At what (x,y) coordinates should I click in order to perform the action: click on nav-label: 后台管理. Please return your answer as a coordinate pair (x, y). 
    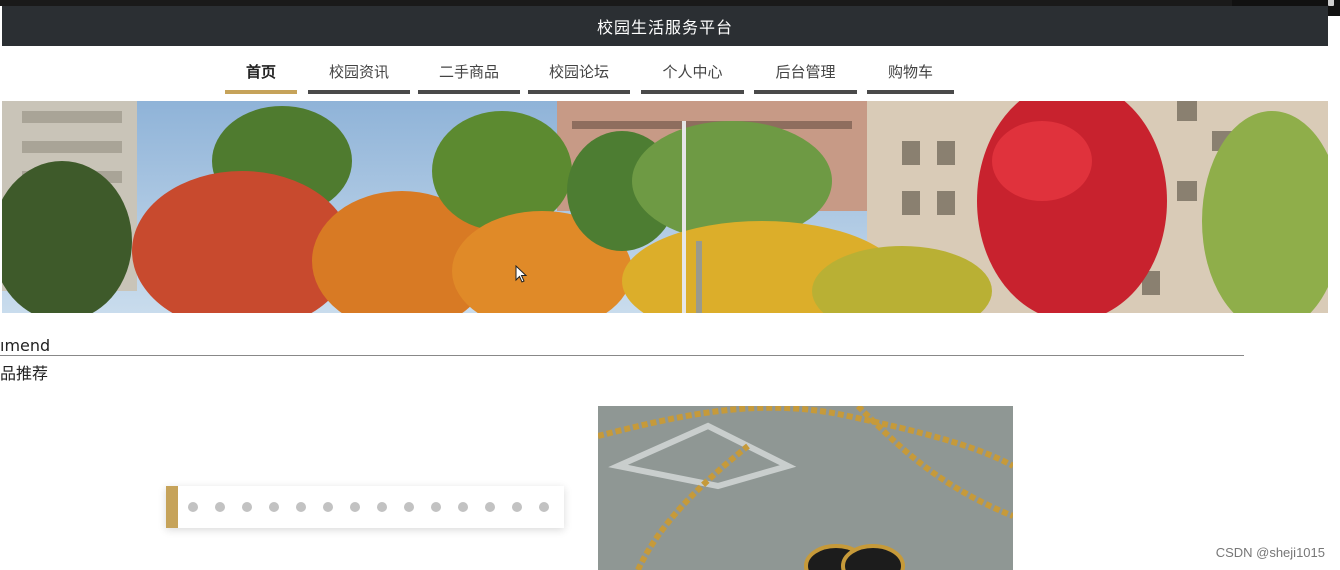
    Looking at the image, I should click on (805, 72).